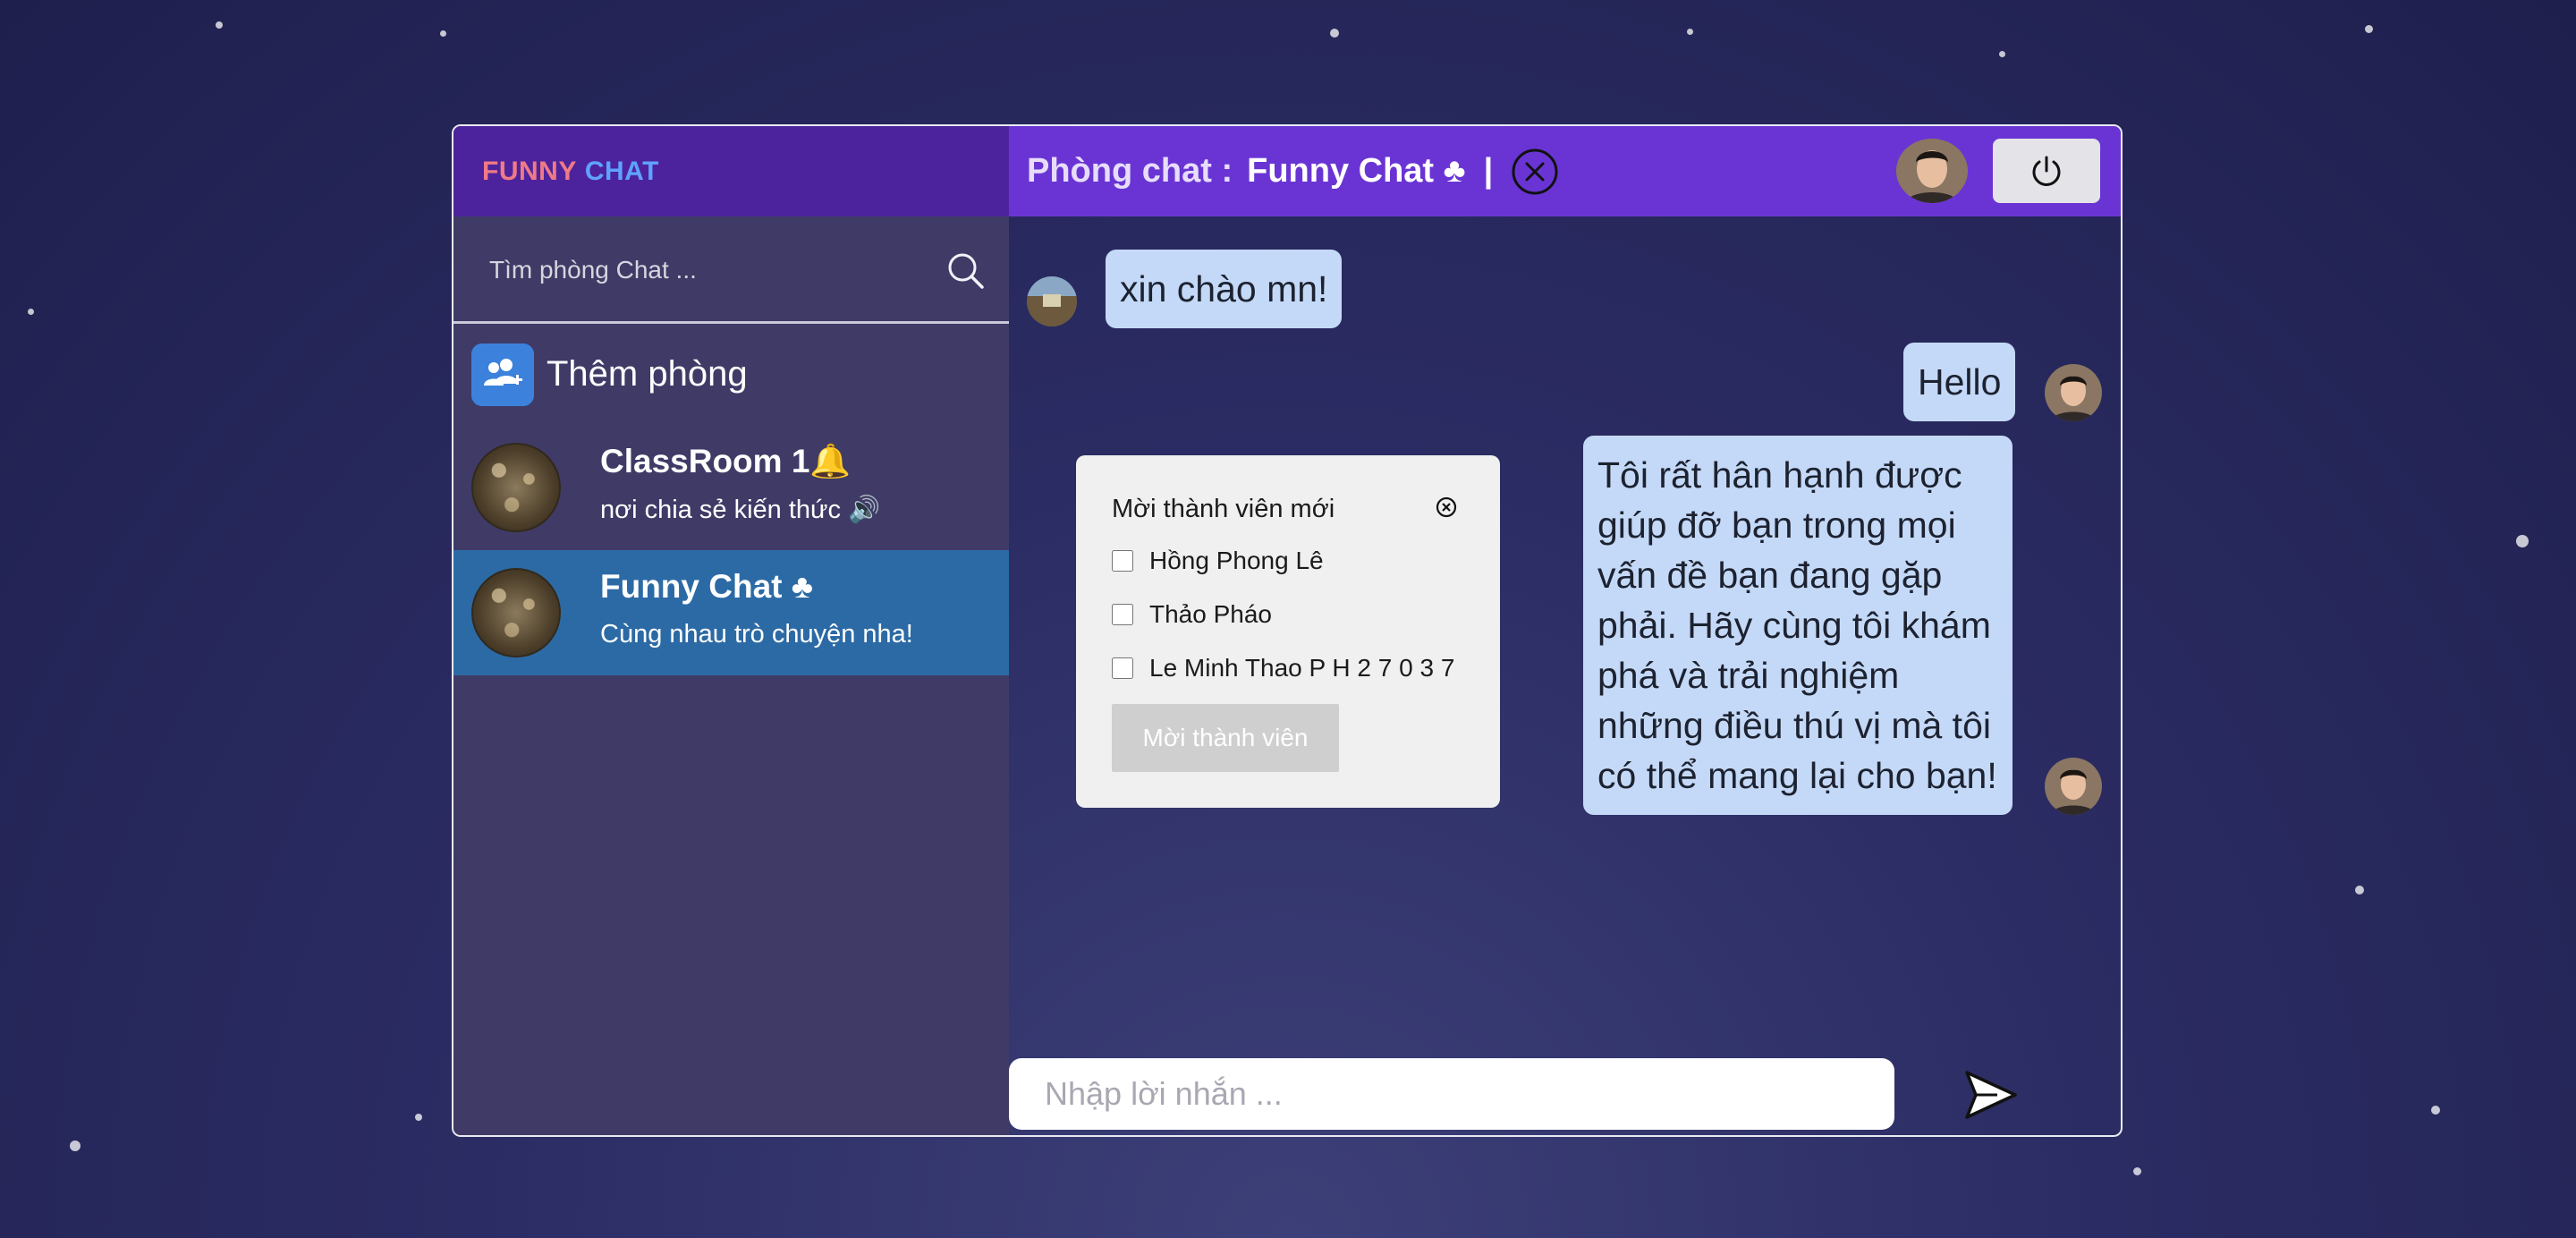  I want to click on add-group-icon, so click(502, 374).